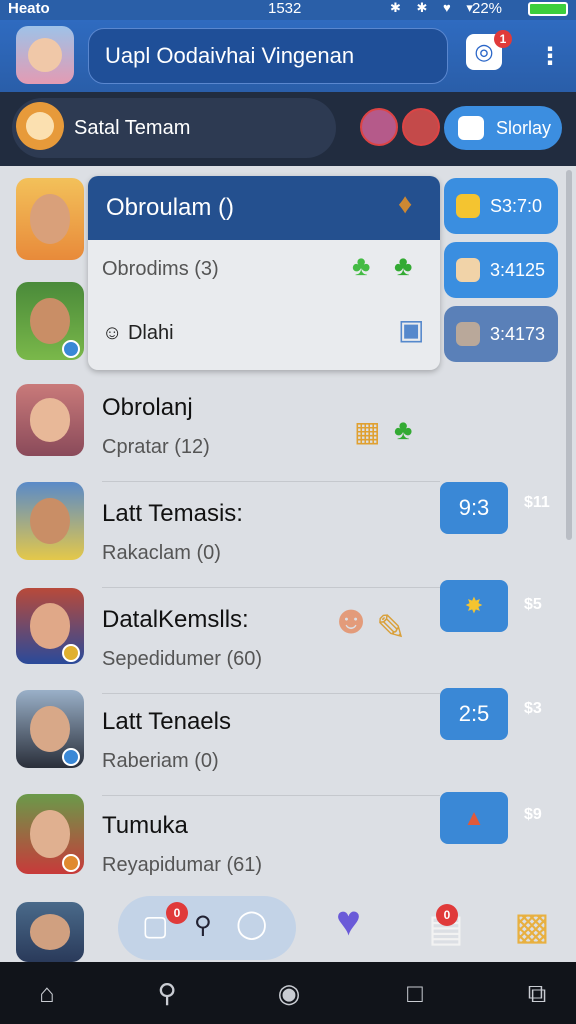 The width and height of the screenshot is (576, 1024). Describe the element at coordinates (468, 206) in the screenshot. I see `star-icon` at that location.